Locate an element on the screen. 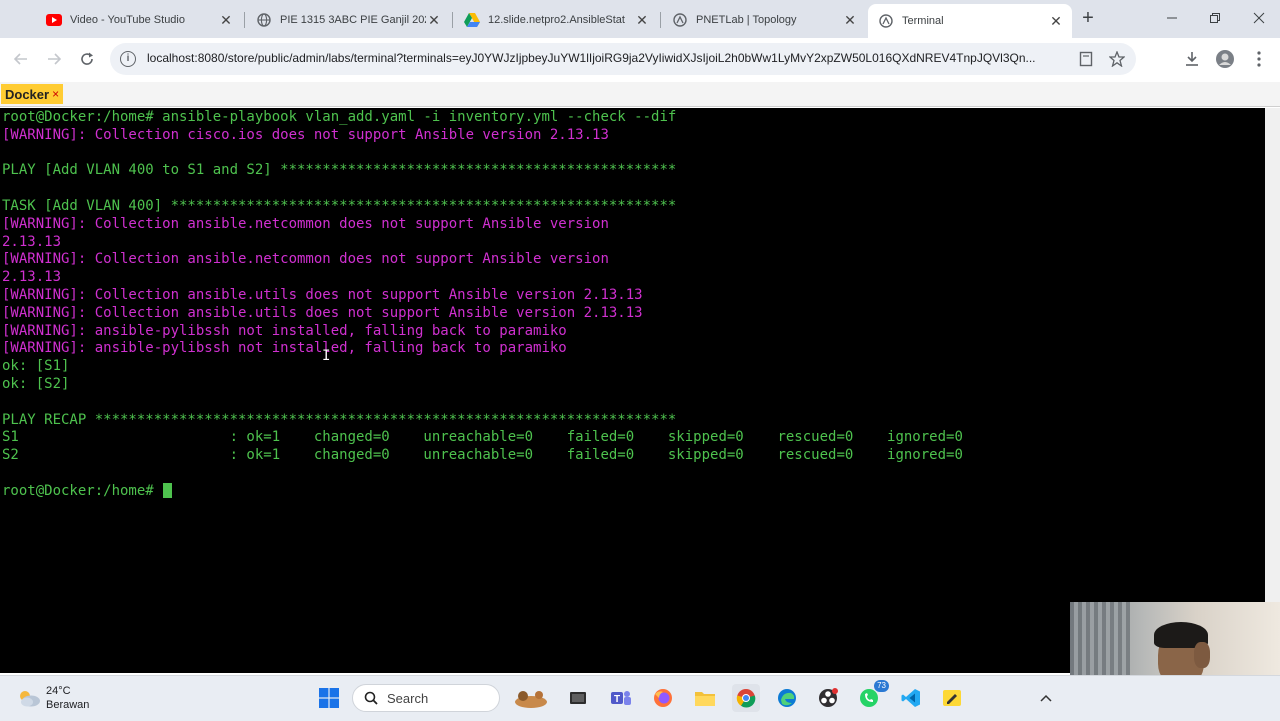  tab-pnetlab-topology: PNETLab | Topology ✕ is located at coordinates (764, 20).